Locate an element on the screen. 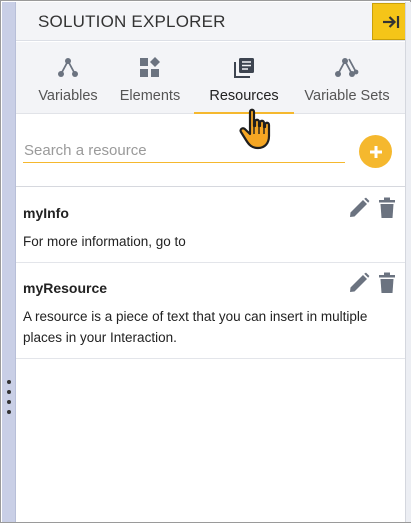  list-item: myInfo For more information, go to is located at coordinates (211, 225).